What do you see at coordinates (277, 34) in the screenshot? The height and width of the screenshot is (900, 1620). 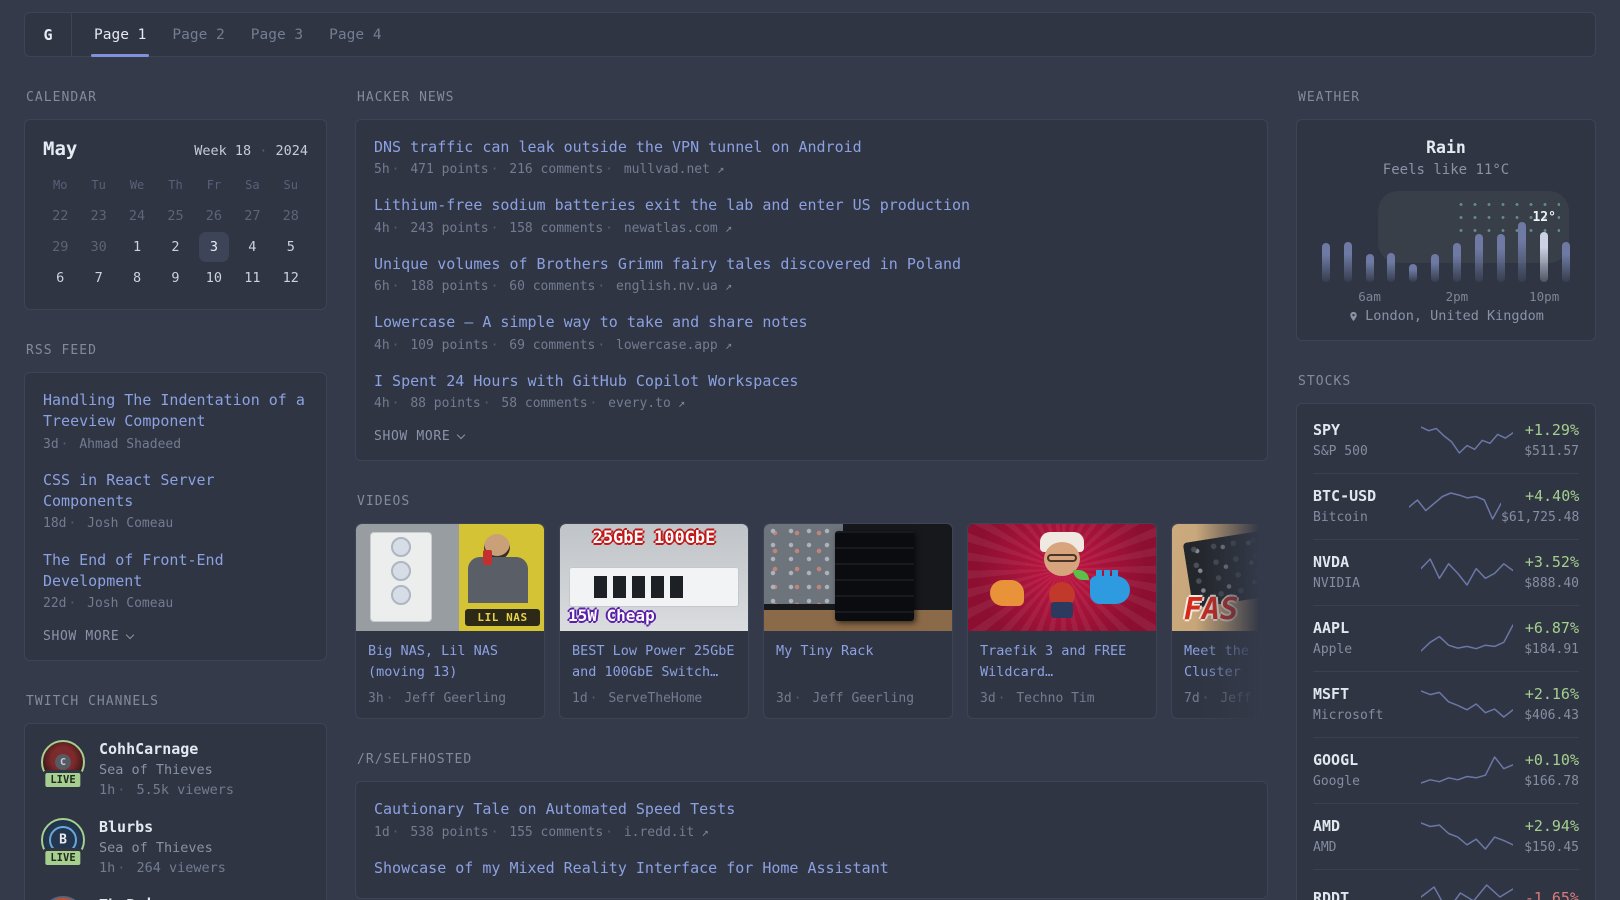 I see `page-tab: Page 3` at bounding box center [277, 34].